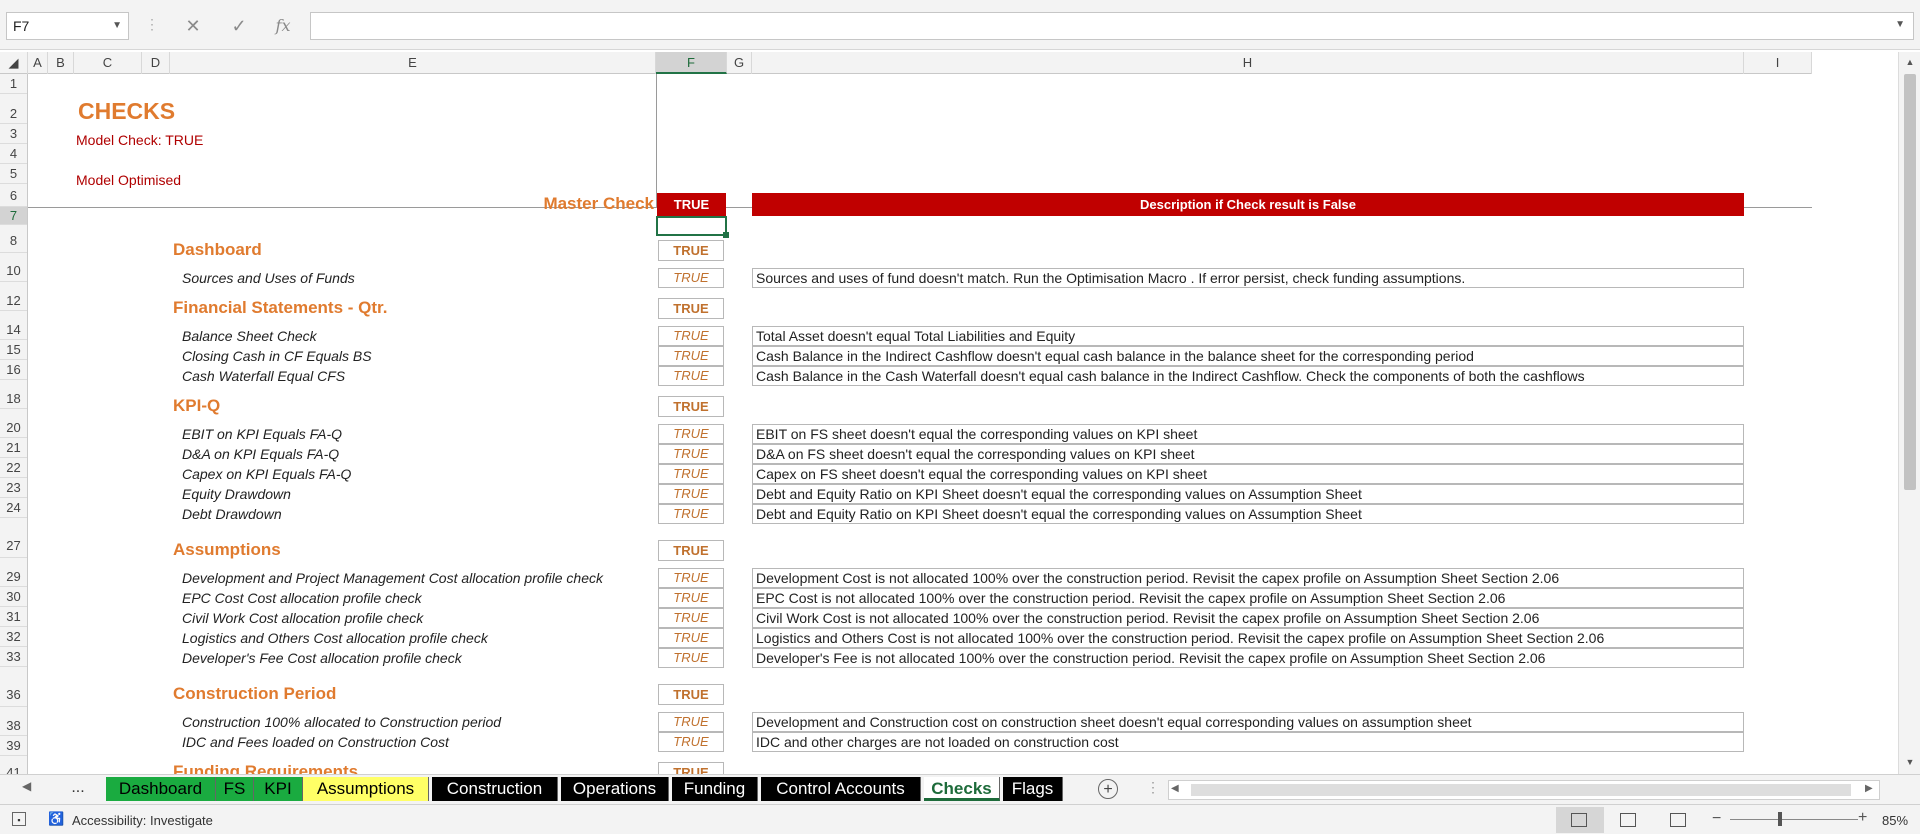 This screenshot has width=1920, height=834. What do you see at coordinates (142, 820) in the screenshot?
I see `accessibility-status: Accessibility: Investigate` at bounding box center [142, 820].